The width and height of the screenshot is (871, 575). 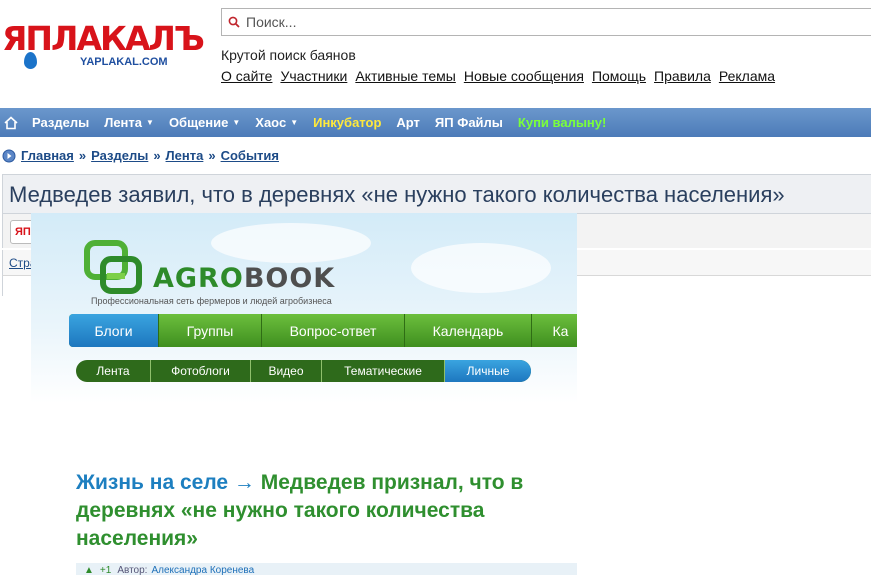 I want to click on home-icon, so click(x=11, y=122).